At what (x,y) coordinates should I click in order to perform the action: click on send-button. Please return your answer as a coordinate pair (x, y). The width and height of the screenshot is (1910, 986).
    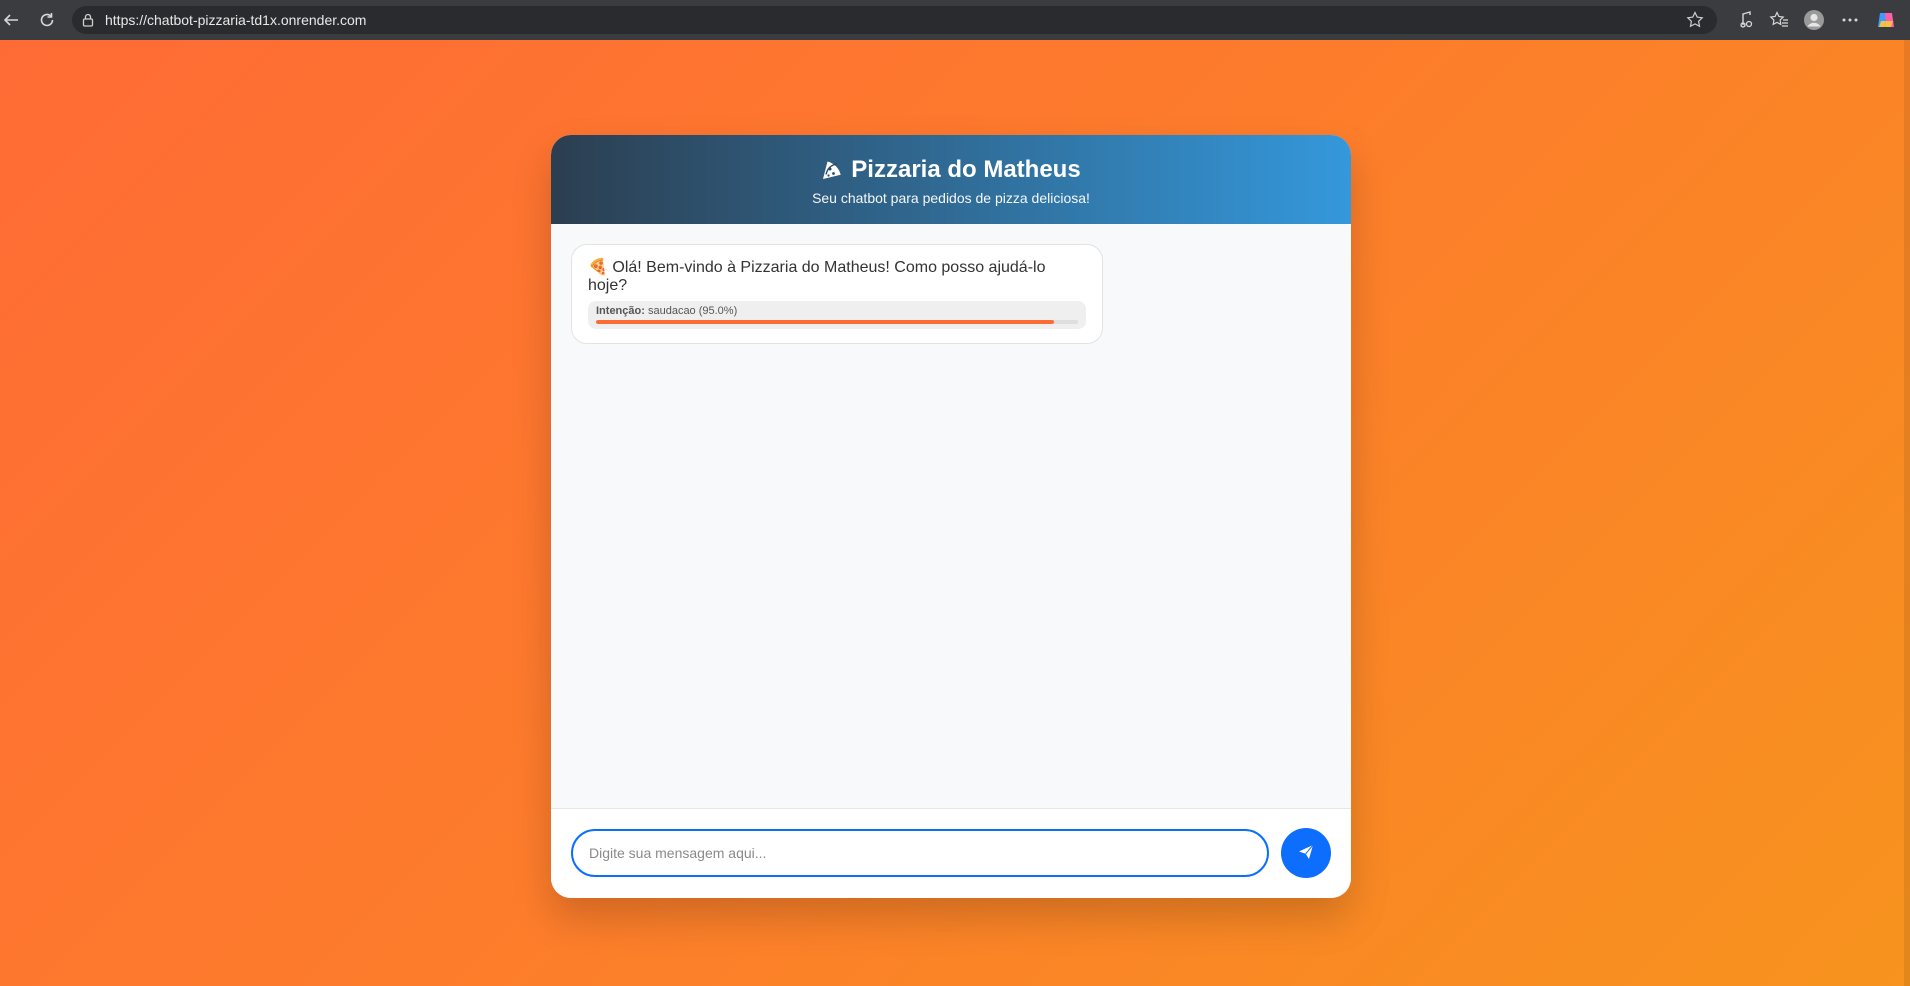
    Looking at the image, I should click on (1306, 853).